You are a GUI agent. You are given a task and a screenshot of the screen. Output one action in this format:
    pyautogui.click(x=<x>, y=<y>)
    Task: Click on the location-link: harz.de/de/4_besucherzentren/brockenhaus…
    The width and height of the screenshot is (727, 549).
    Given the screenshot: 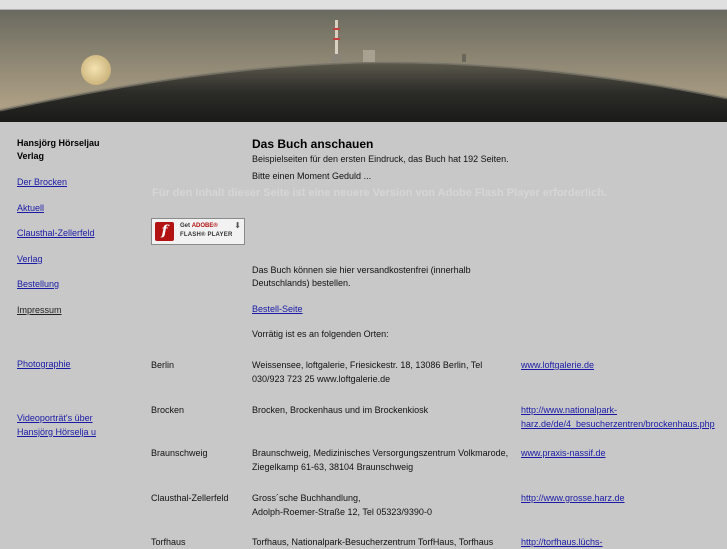 What is the action you would take?
    pyautogui.click(x=618, y=424)
    